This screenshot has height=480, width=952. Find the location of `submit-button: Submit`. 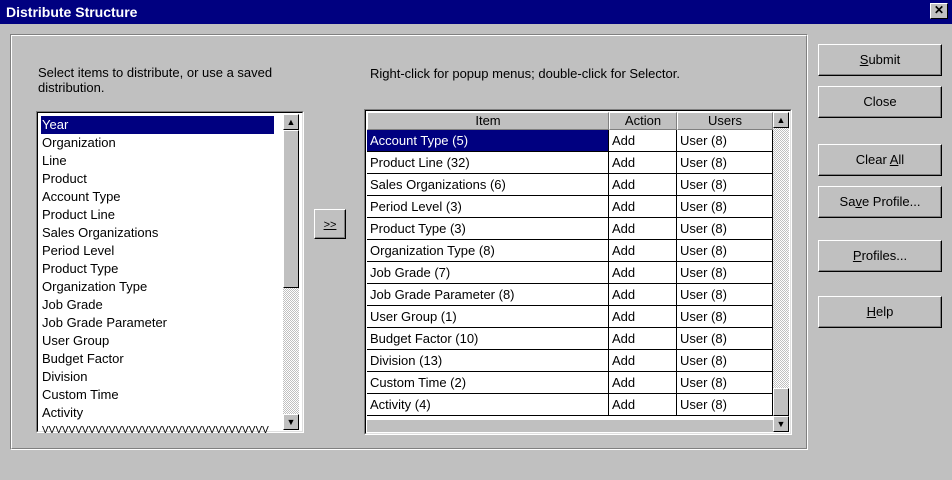

submit-button: Submit is located at coordinates (880, 60).